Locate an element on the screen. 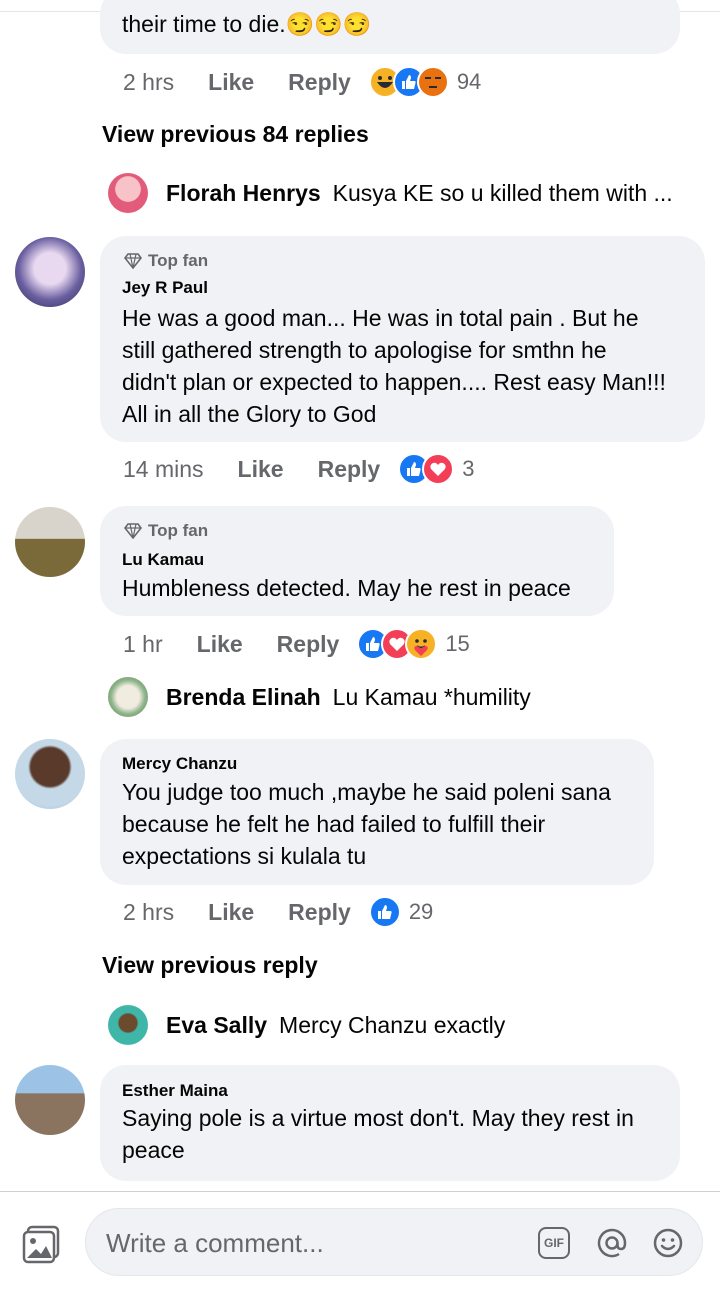 This screenshot has width=720, height=1292. reactions: 29 is located at coordinates (401, 912).